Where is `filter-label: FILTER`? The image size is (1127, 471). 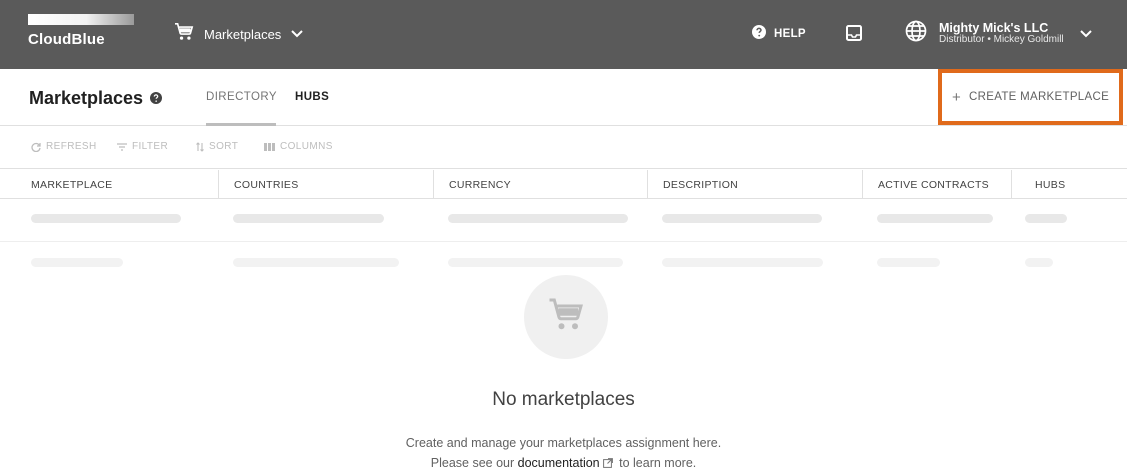
filter-label: FILTER is located at coordinates (150, 146).